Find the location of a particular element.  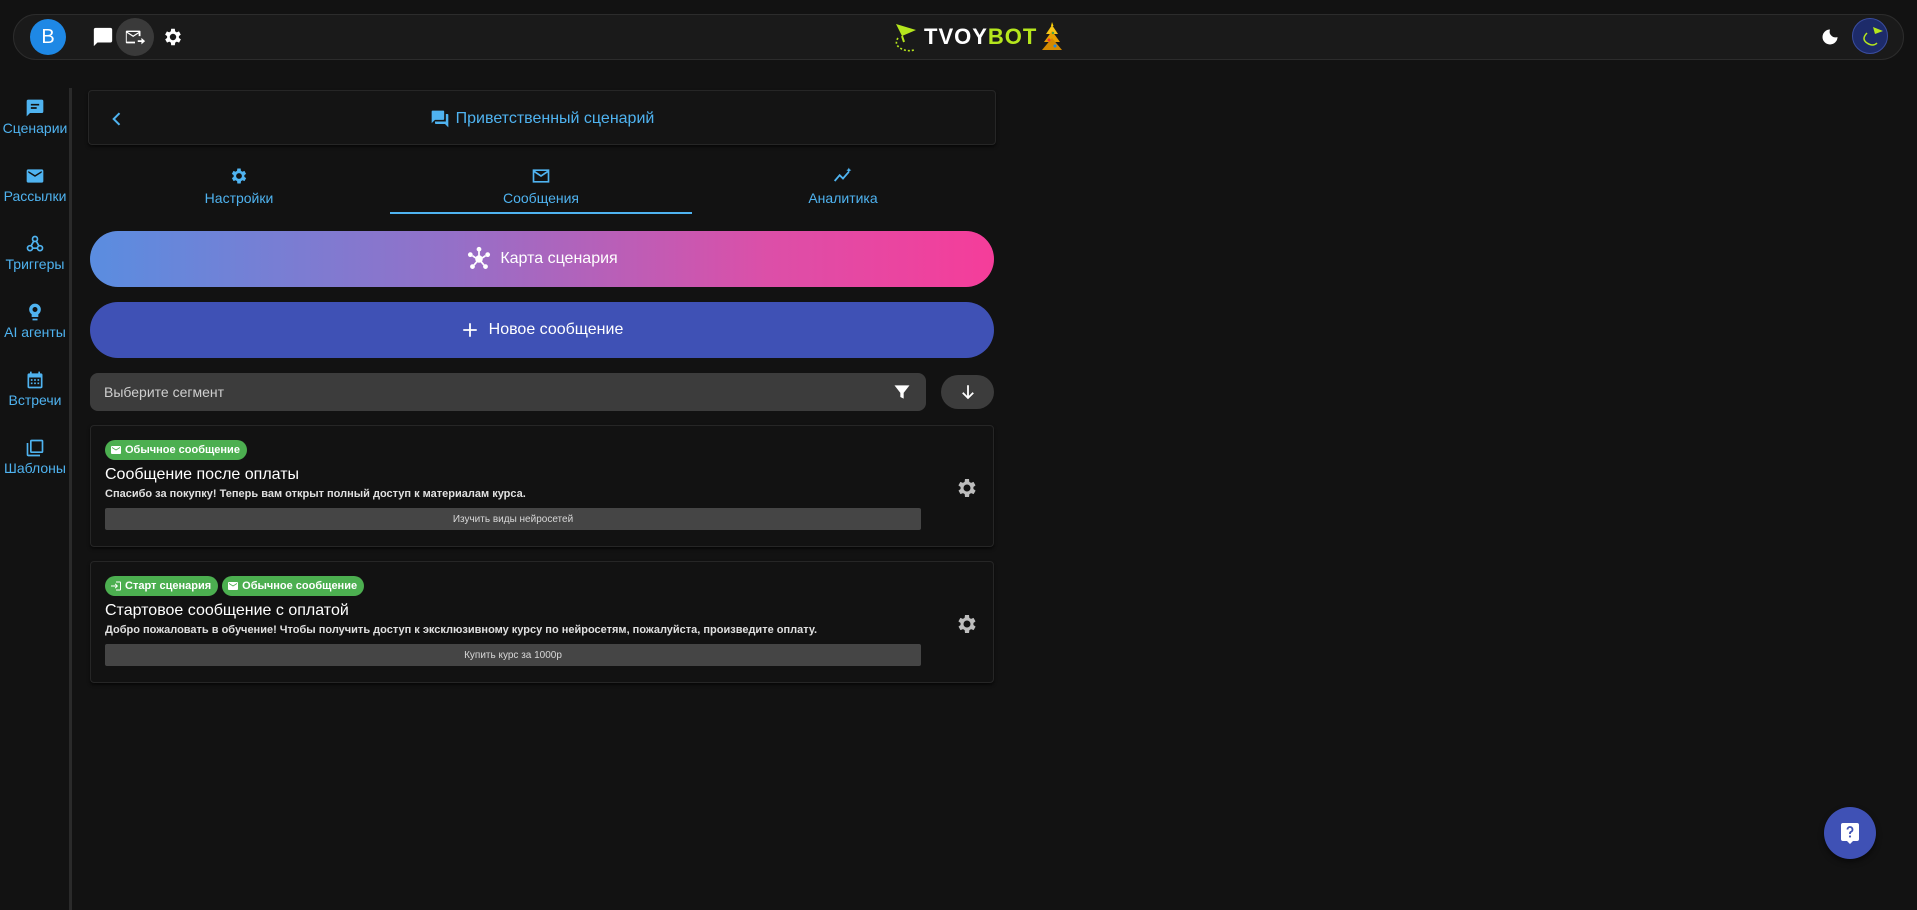

calendar-icon is located at coordinates (35, 380).